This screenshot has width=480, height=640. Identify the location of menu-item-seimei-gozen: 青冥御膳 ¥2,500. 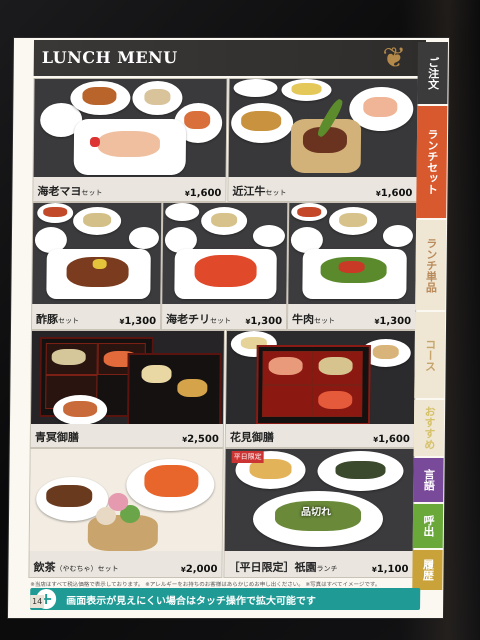
(127, 389).